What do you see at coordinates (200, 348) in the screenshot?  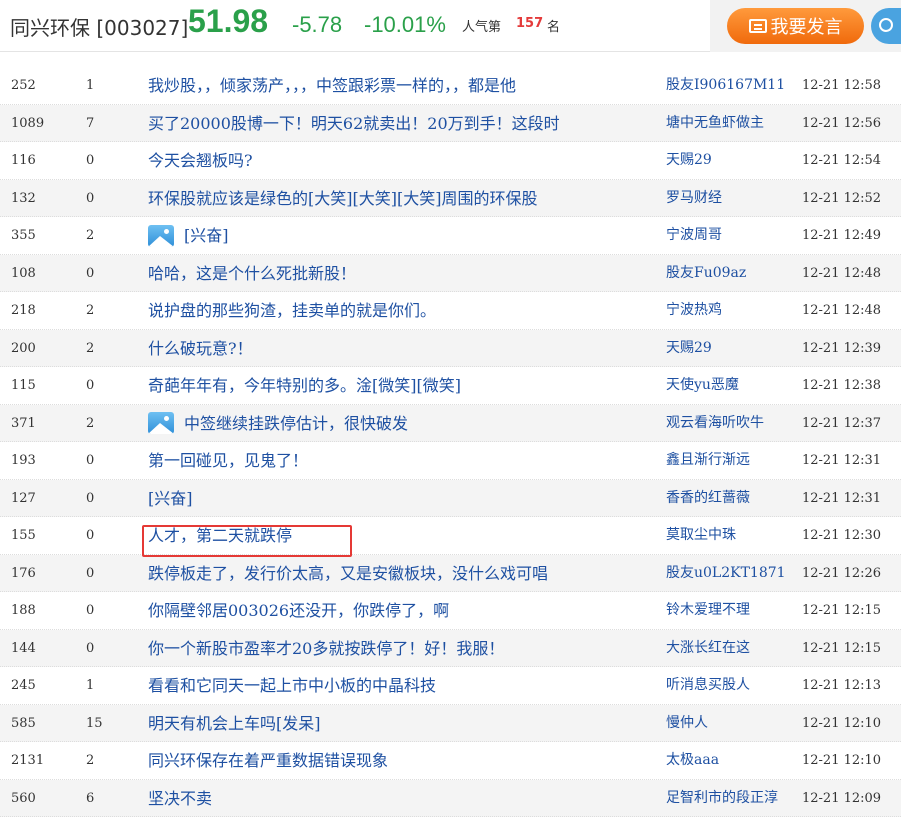 I see `post-title-link: 什么破玩意?！` at bounding box center [200, 348].